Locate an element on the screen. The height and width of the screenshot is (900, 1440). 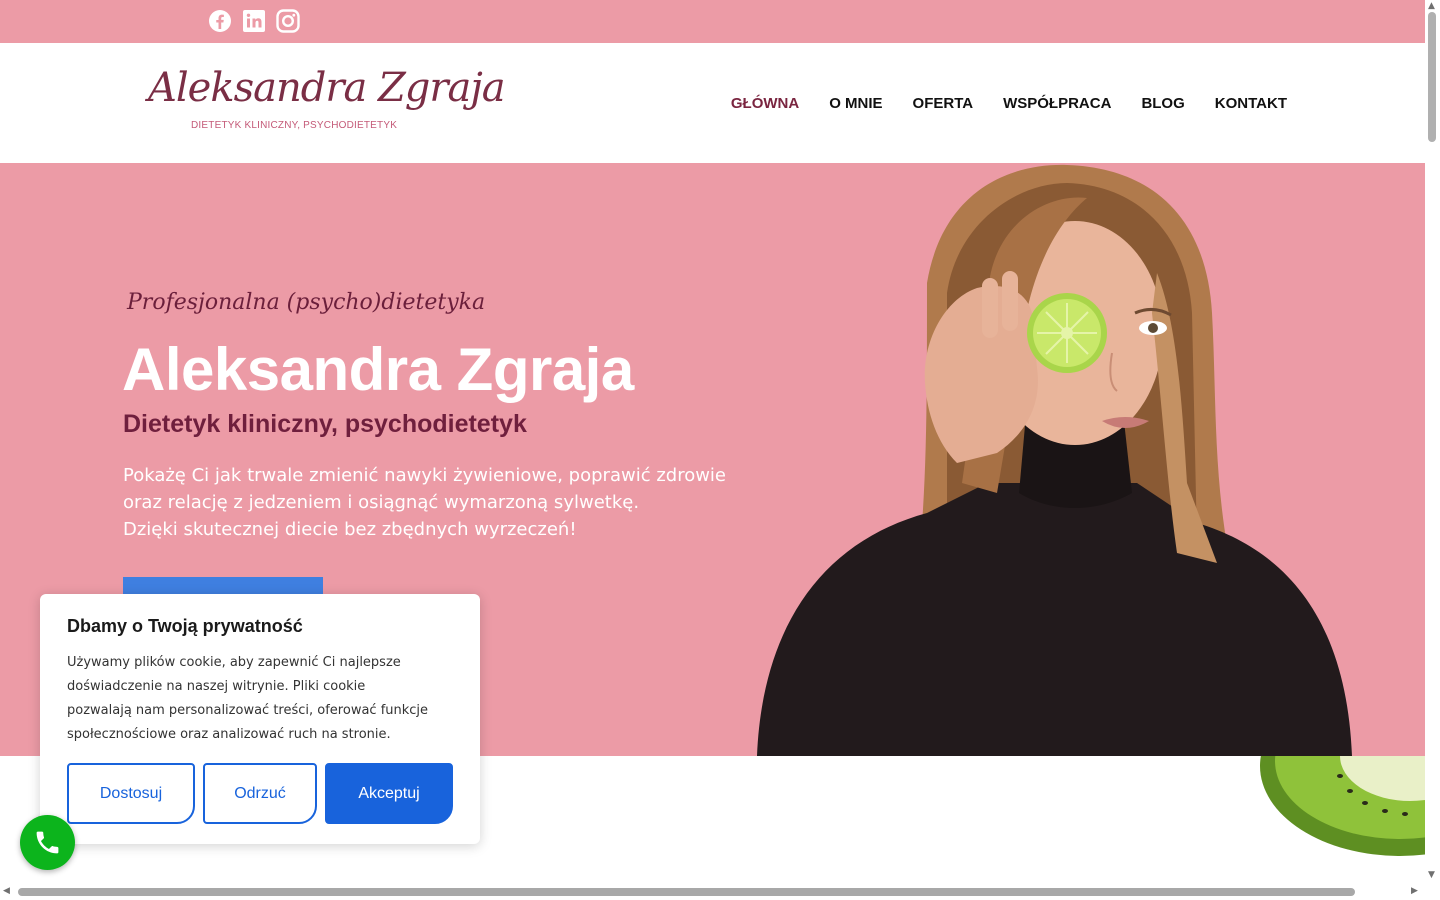
scroll-down-arrow-icon: ▼ is located at coordinates (1431, 875).